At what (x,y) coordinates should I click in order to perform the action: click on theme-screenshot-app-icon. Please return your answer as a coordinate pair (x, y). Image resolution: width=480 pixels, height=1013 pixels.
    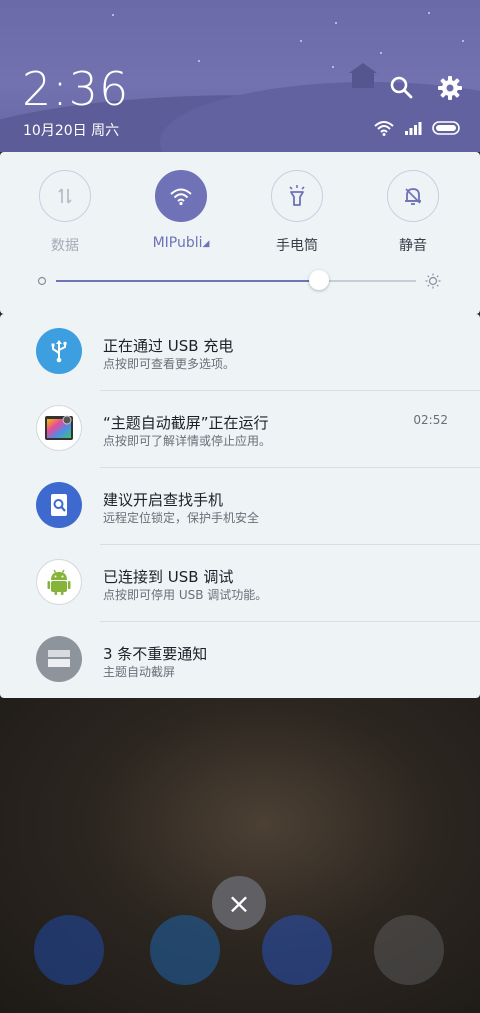
    Looking at the image, I should click on (59, 428).